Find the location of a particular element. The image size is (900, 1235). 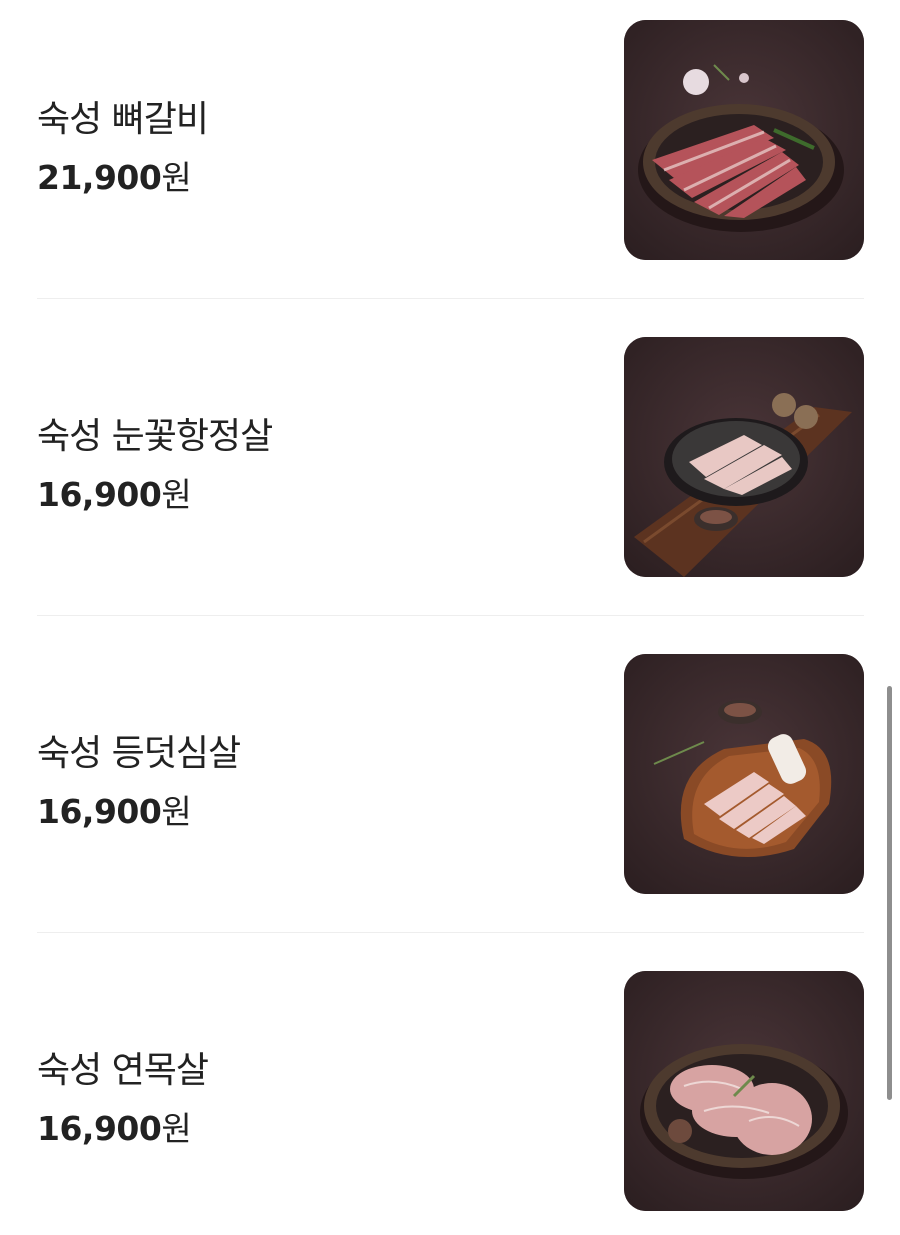

pork-rib-plate-photo-icon is located at coordinates (744, 140).